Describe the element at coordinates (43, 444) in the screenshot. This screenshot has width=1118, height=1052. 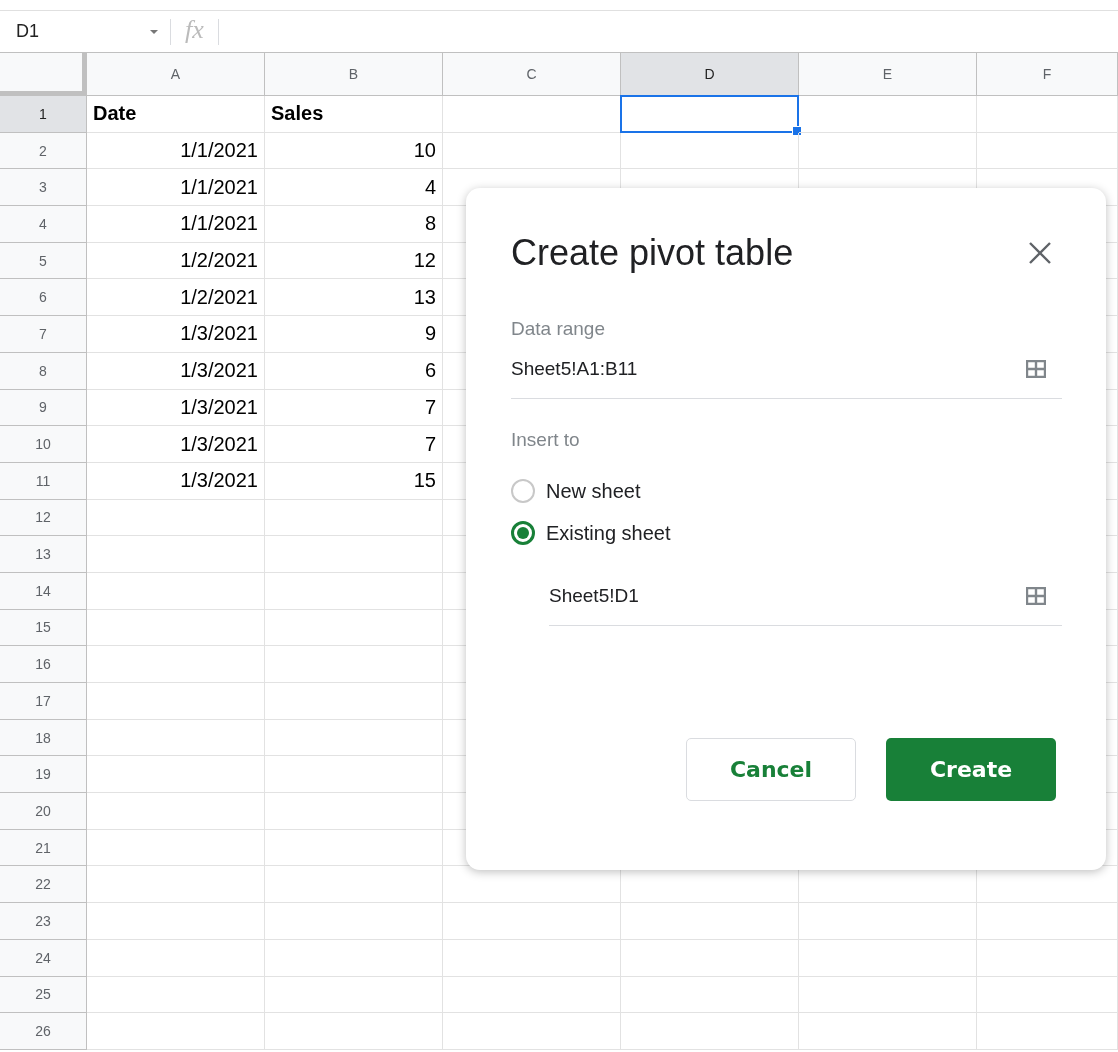
I see `row-header: 10` at that location.